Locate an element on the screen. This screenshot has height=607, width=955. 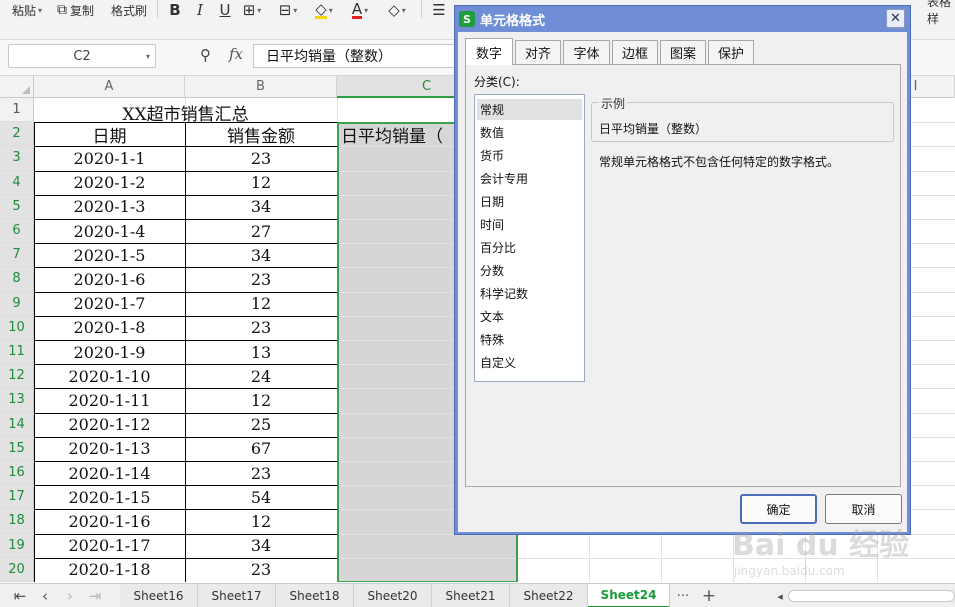
category-list: 常规 数值 货币 会计专用 日期 时间 百分比 分数 科学记数 文本 特殊 自定义 is located at coordinates (529, 238).